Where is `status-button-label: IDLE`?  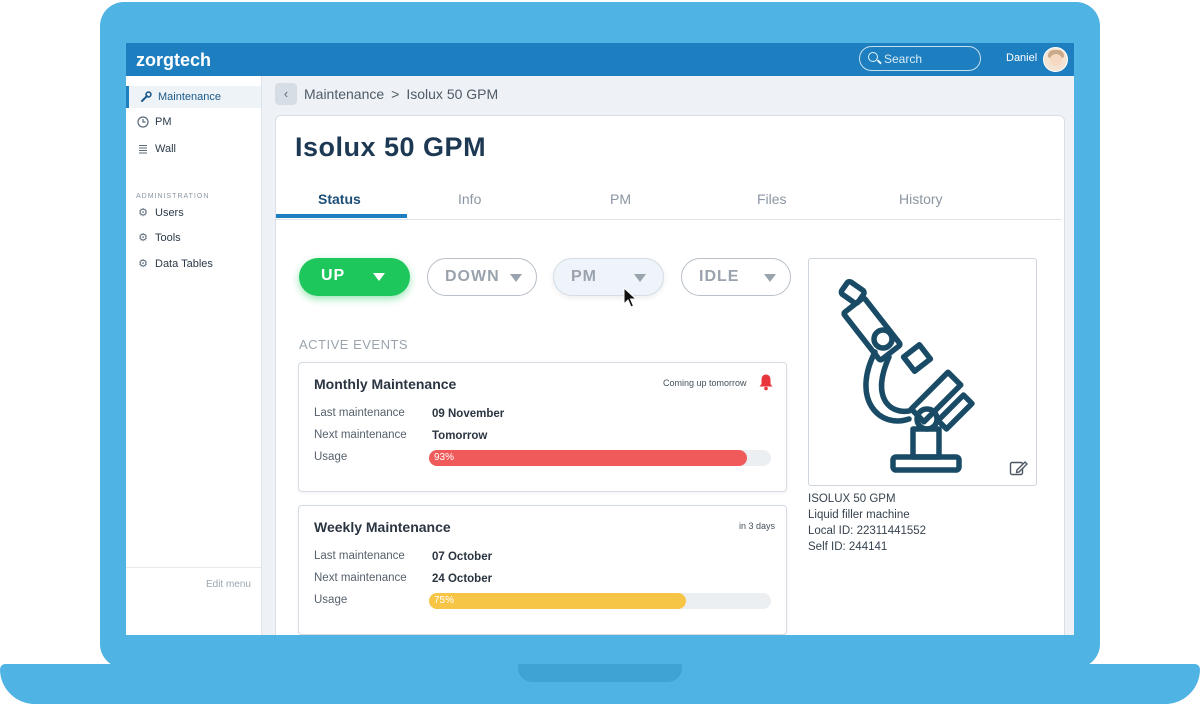 status-button-label: IDLE is located at coordinates (719, 276).